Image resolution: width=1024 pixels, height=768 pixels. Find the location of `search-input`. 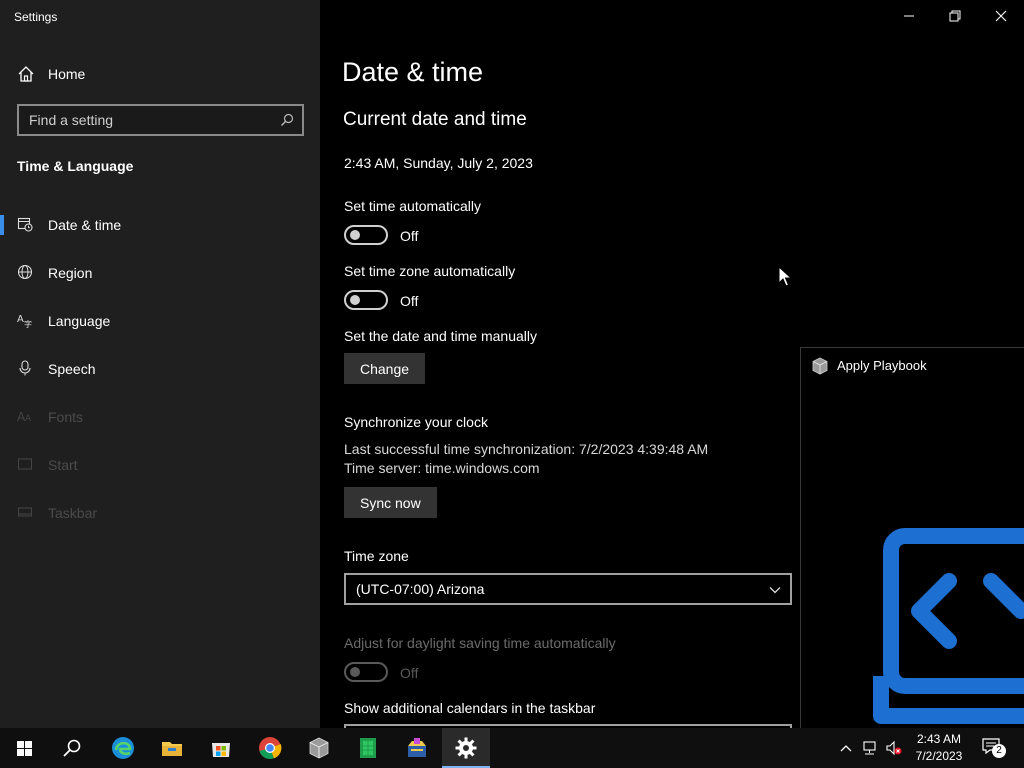

search-input is located at coordinates (160, 120).